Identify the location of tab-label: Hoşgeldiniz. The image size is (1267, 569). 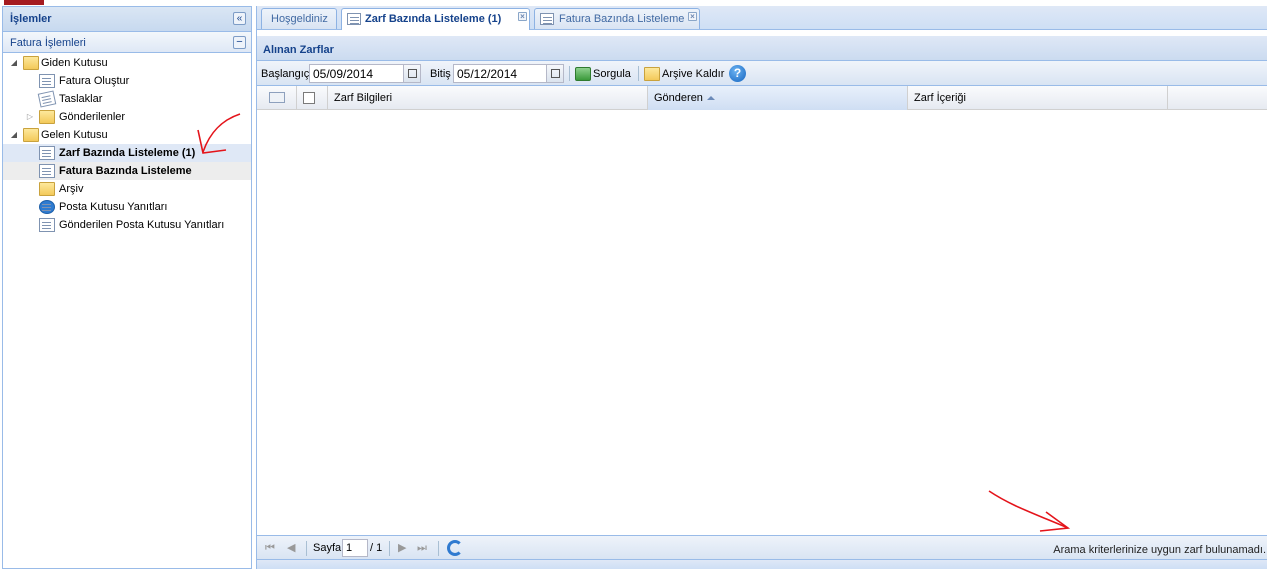
(299, 19).